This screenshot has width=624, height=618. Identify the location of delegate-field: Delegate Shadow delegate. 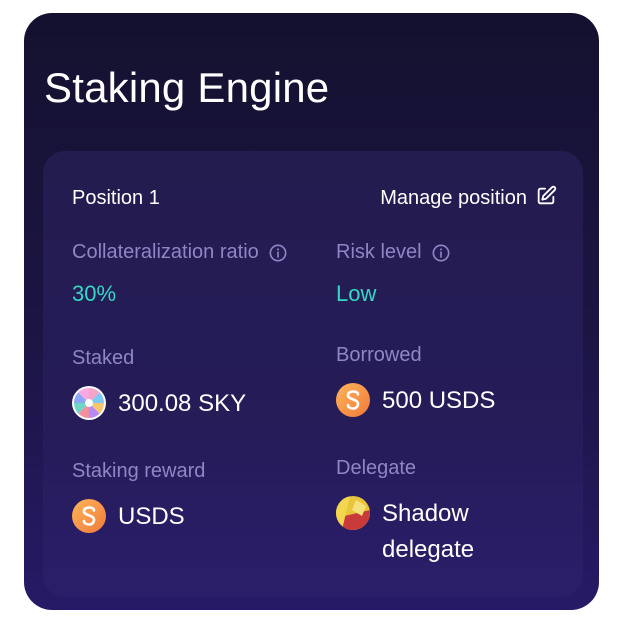
(405, 512).